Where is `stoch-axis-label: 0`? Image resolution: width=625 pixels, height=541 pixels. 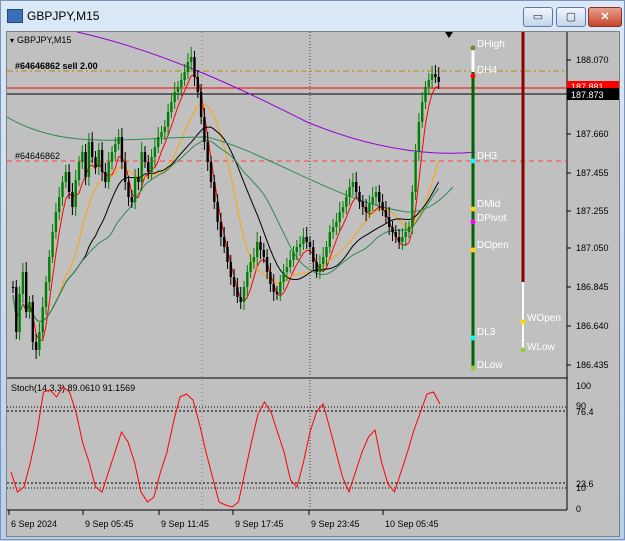 stoch-axis-label: 0 is located at coordinates (578, 509).